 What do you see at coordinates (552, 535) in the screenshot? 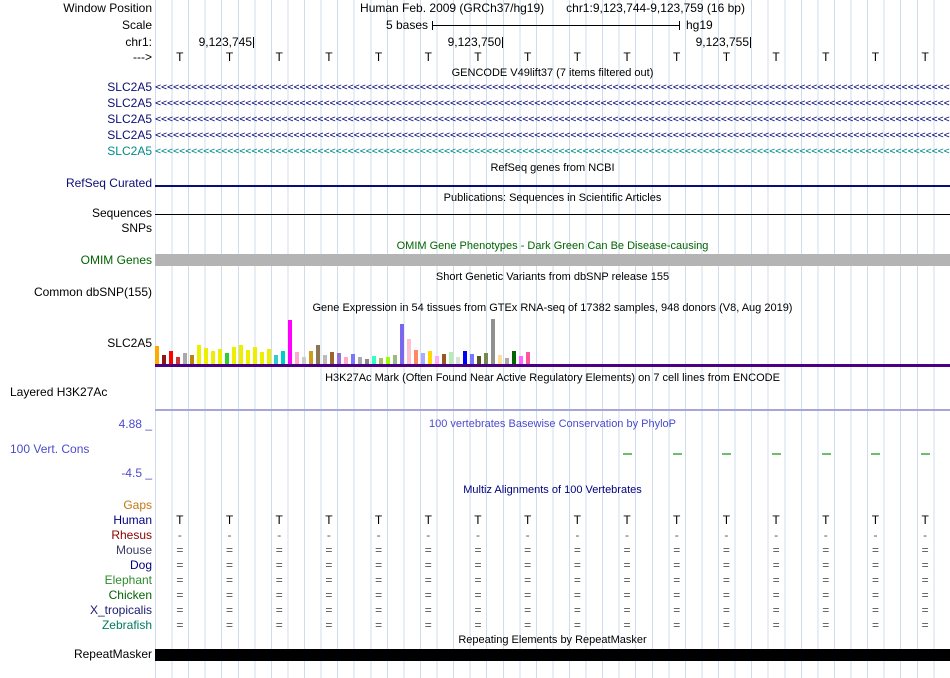
I see `alignment-row: ----------------` at bounding box center [552, 535].